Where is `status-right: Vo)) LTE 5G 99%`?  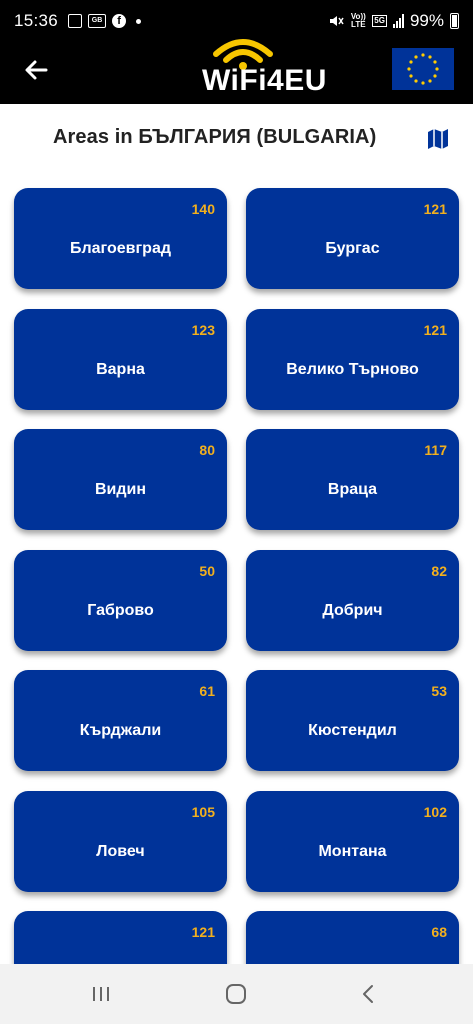 status-right: Vo)) LTE 5G 99% is located at coordinates (393, 21).